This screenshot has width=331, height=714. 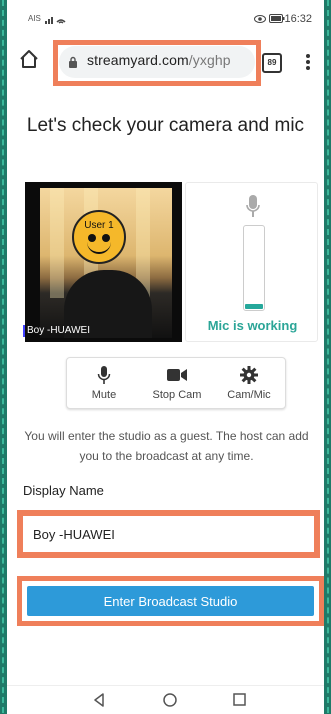 I want to click on back-icon, so click(x=99, y=700).